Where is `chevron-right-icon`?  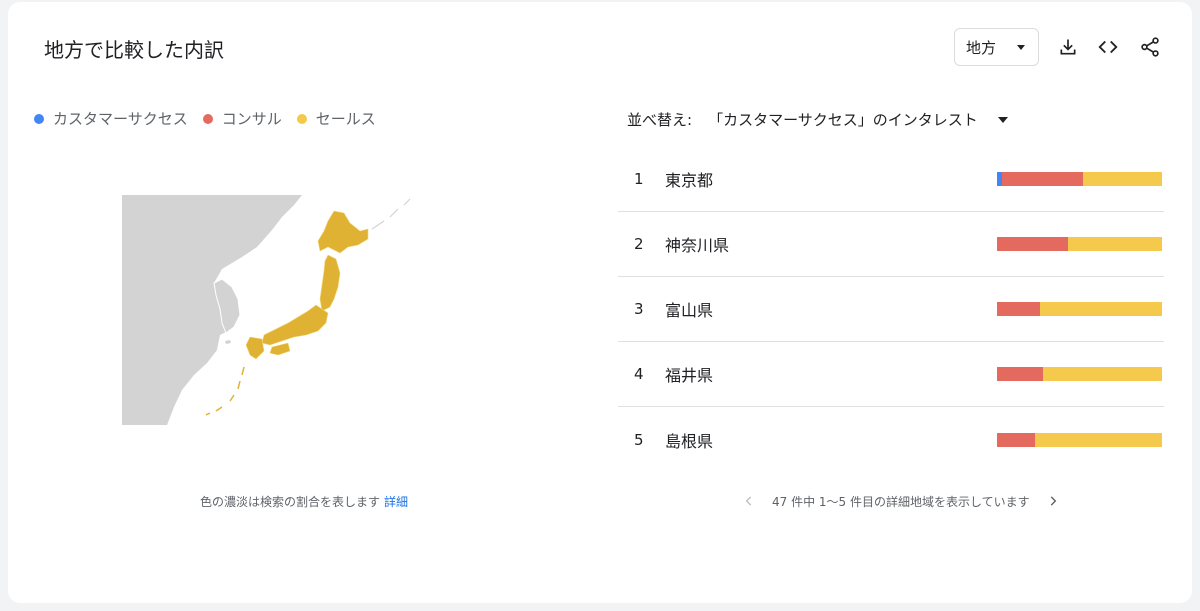
chevron-right-icon is located at coordinates (1053, 501).